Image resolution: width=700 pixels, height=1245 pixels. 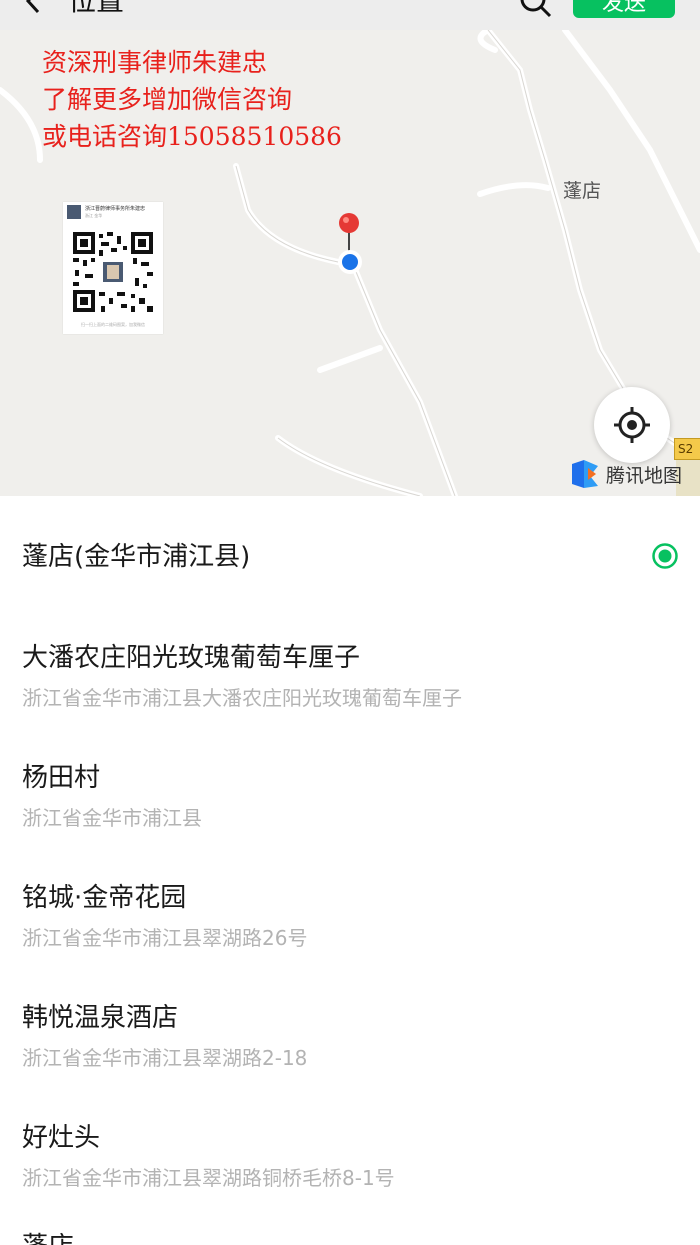 I want to click on qr-card-region: 浙江 金华, so click(x=94, y=215).